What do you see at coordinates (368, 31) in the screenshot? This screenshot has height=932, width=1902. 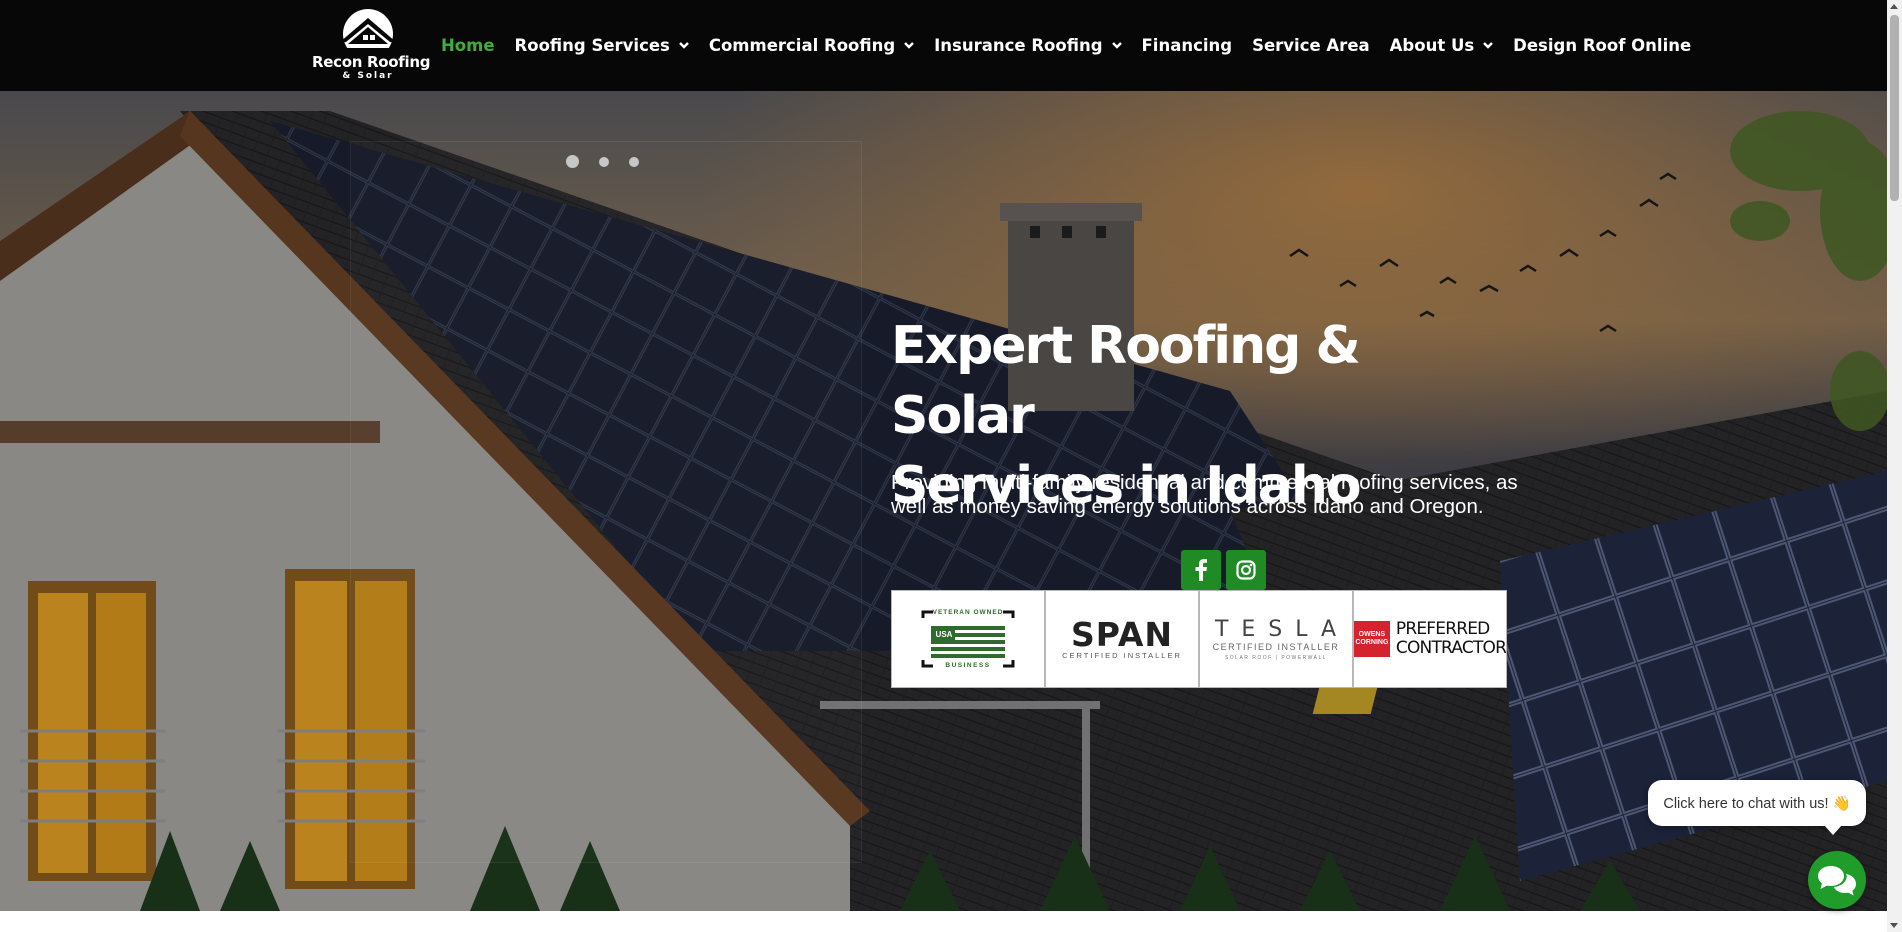 I see `house-logo-icon` at bounding box center [368, 31].